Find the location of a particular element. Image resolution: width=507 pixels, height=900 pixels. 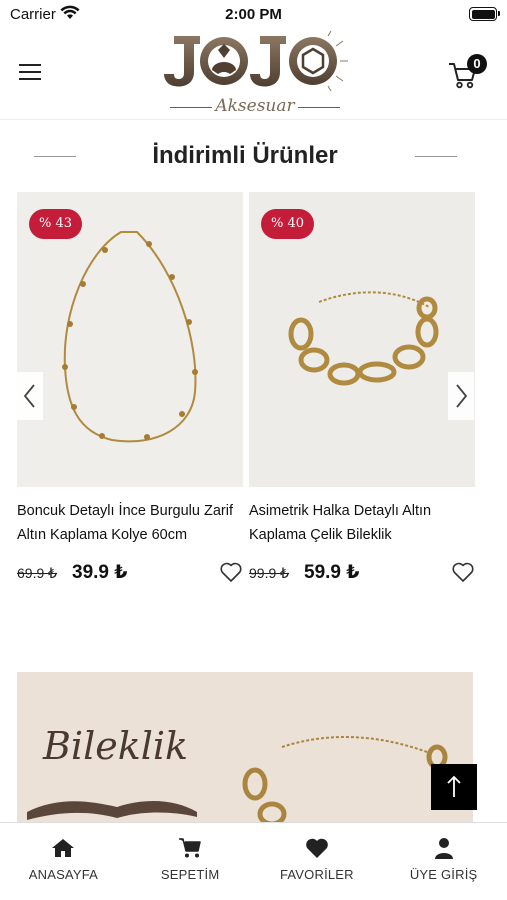

jojo-logo-mark is located at coordinates (256, 61).